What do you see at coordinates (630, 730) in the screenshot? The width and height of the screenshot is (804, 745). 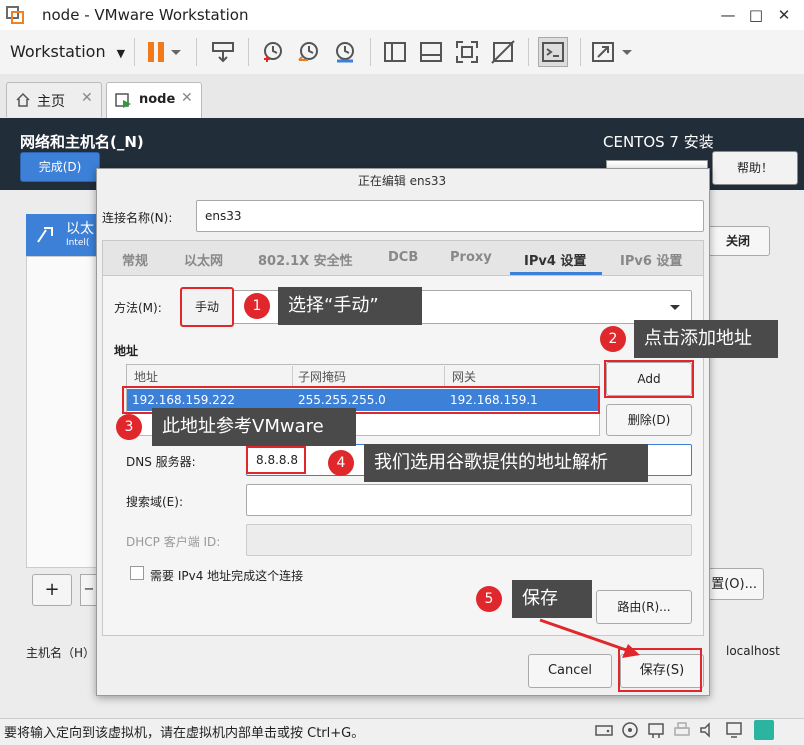 I see `cdrom-icon` at bounding box center [630, 730].